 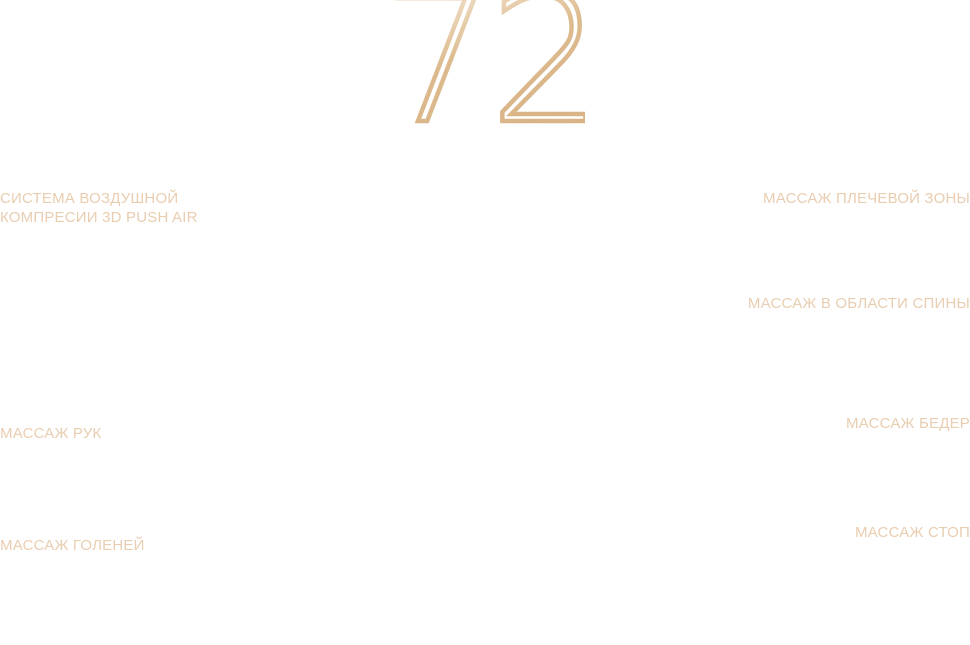 I want to click on feature-back-massage: МАССАЖ В ОБЛАСТИ СПИНЫ, so click(x=858, y=303).